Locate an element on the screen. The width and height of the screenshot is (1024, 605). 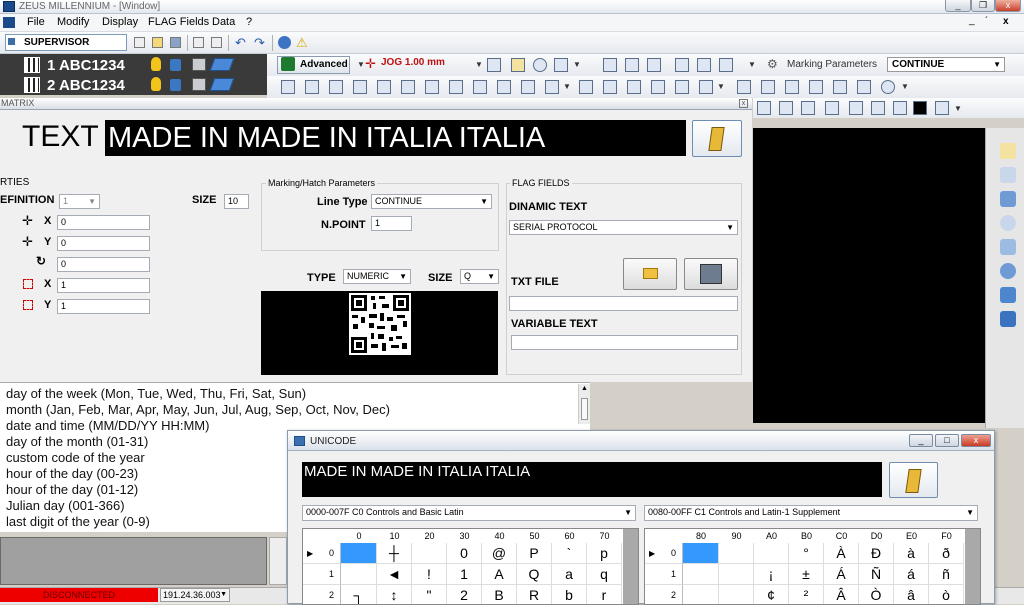
grid-icon is located at coordinates (768, 87).